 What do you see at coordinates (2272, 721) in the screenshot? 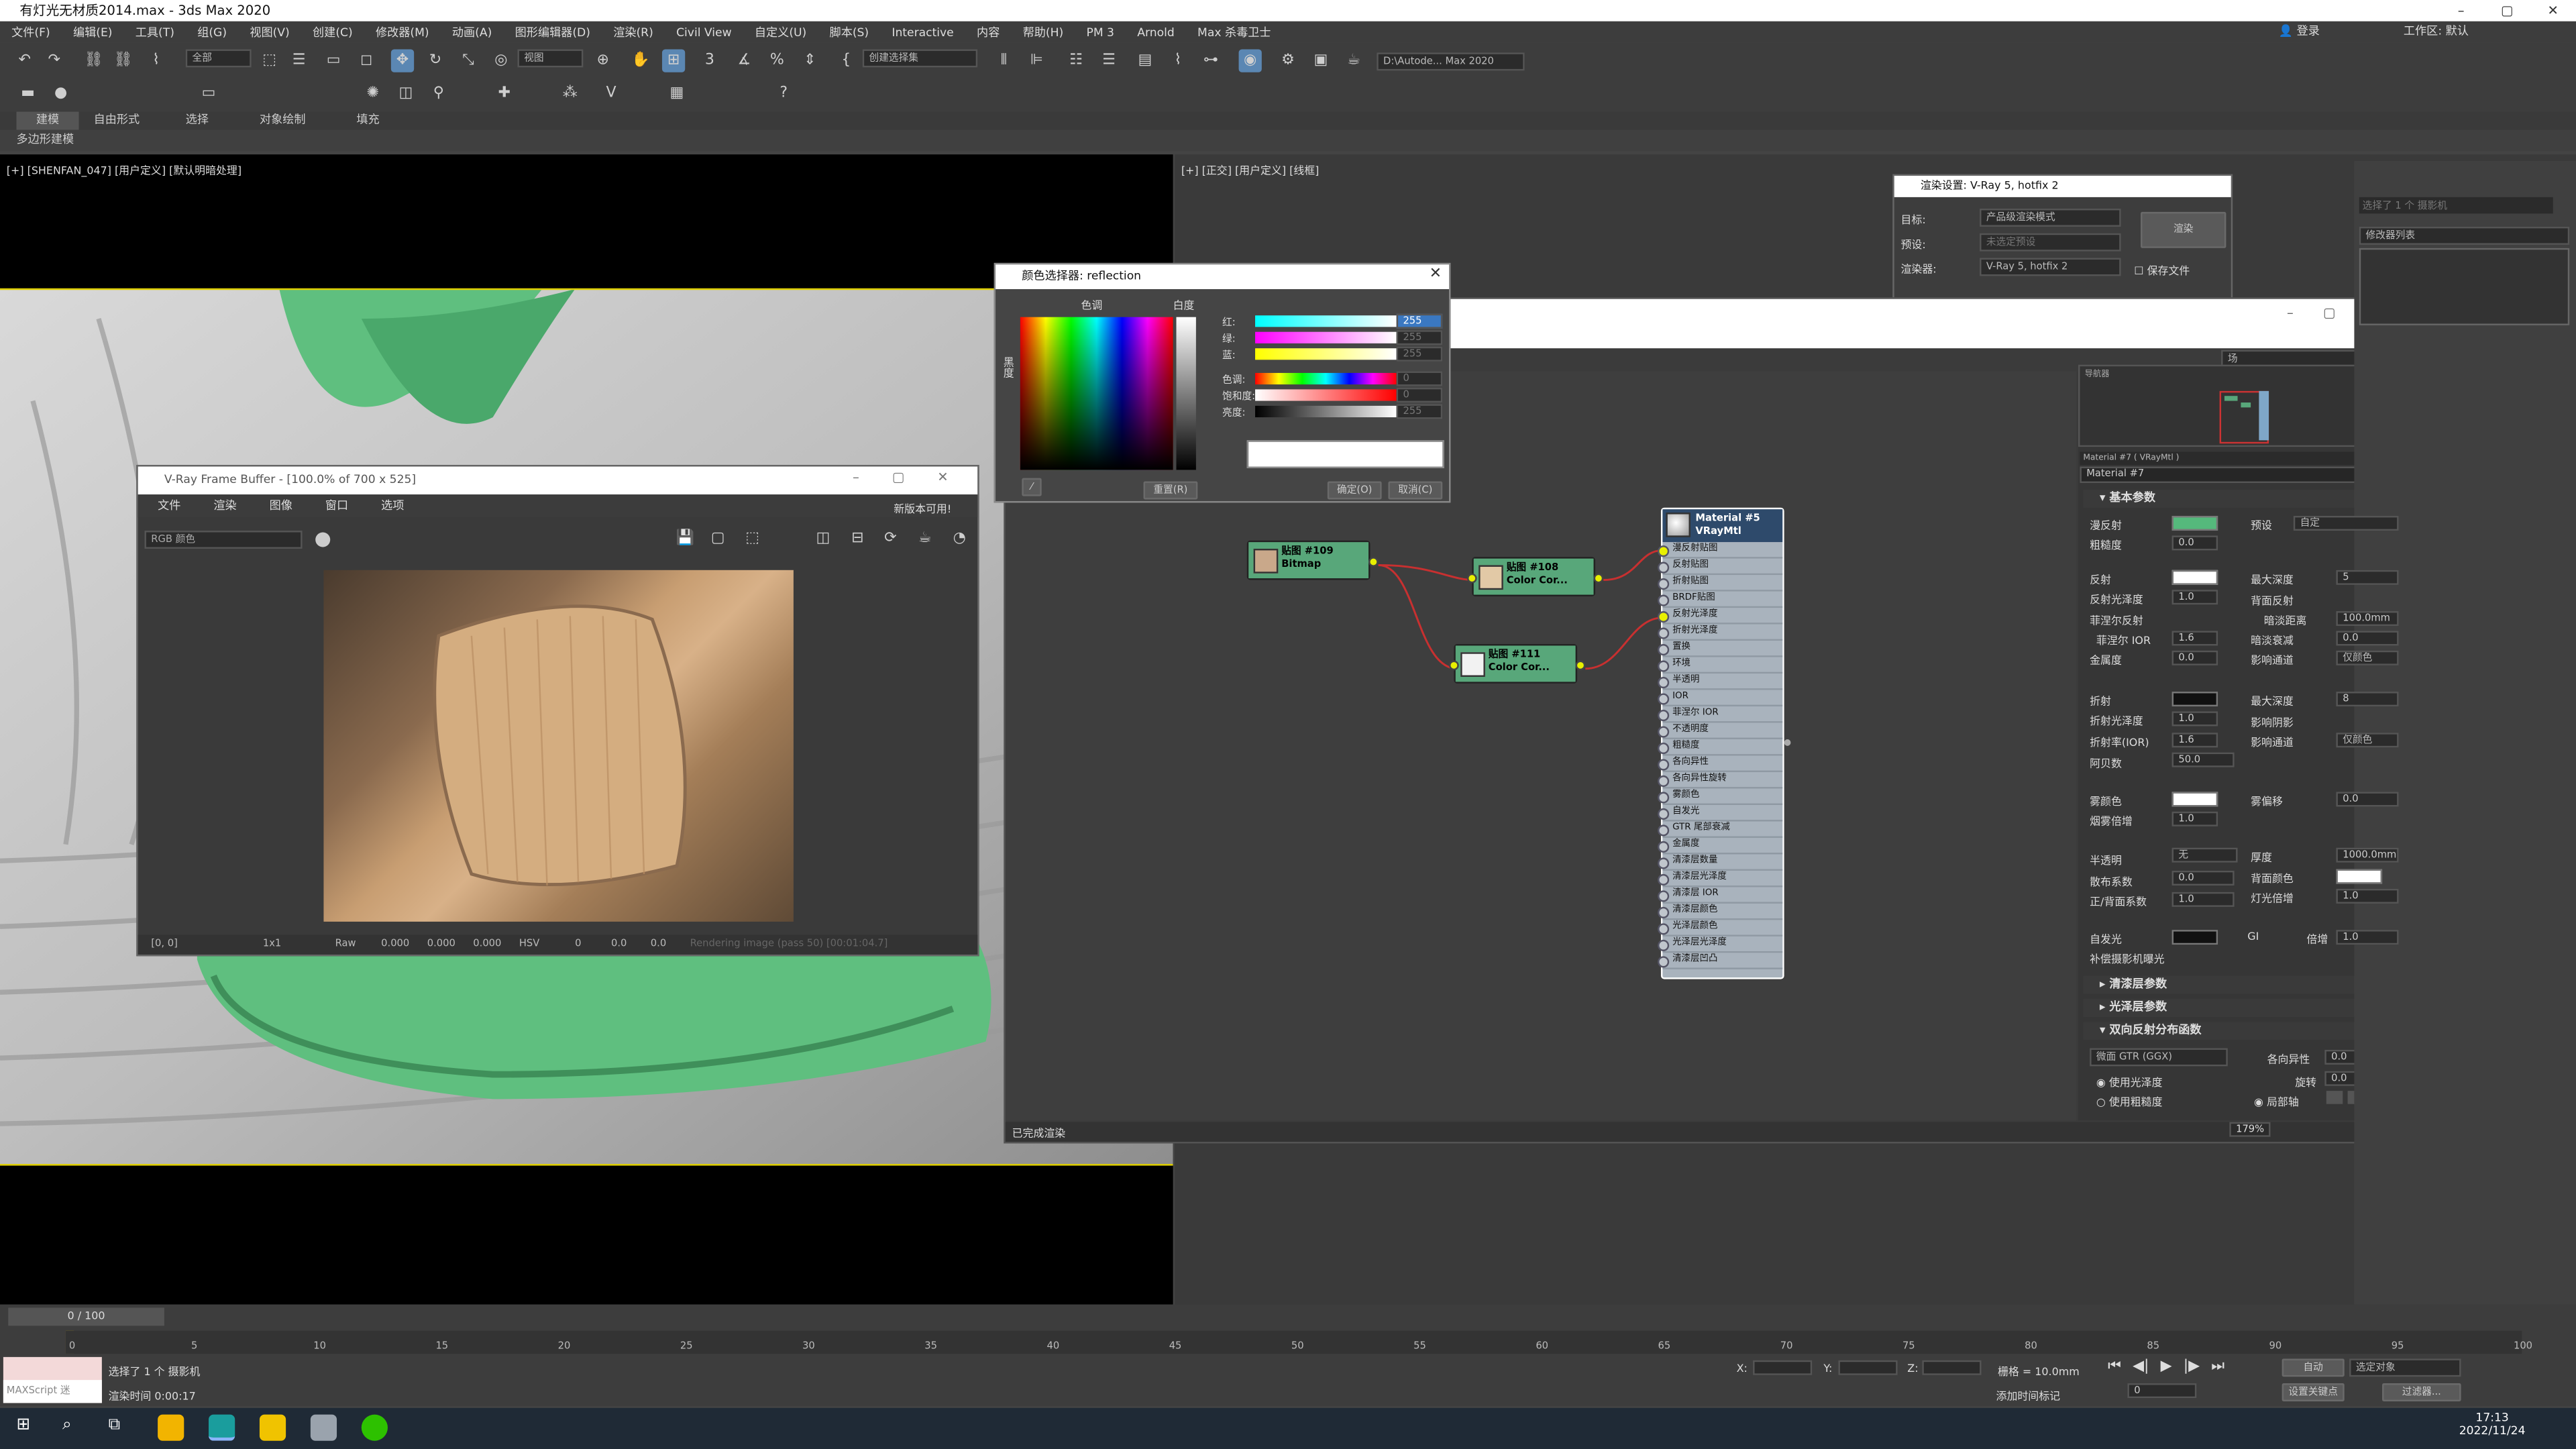
I see `affect-shadows-checkbox: 影响阴影` at bounding box center [2272, 721].